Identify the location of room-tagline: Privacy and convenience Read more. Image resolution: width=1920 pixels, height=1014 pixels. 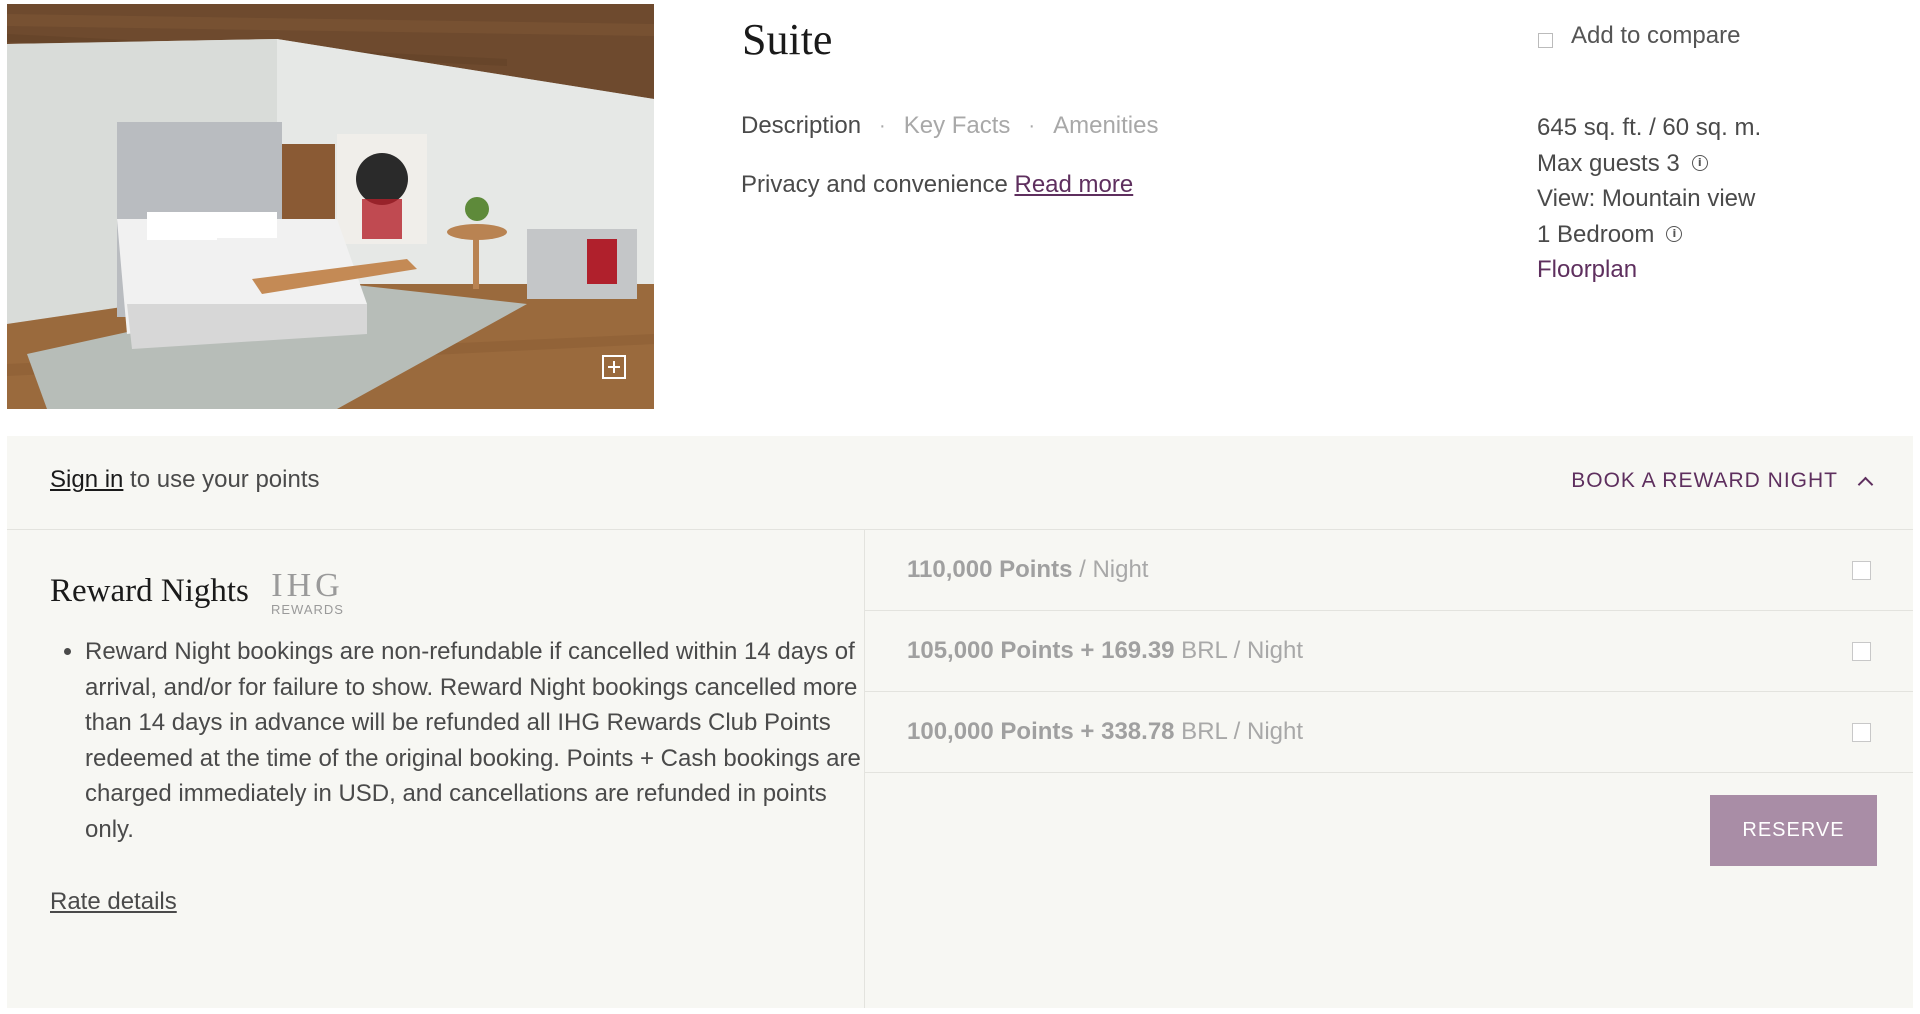
(937, 185).